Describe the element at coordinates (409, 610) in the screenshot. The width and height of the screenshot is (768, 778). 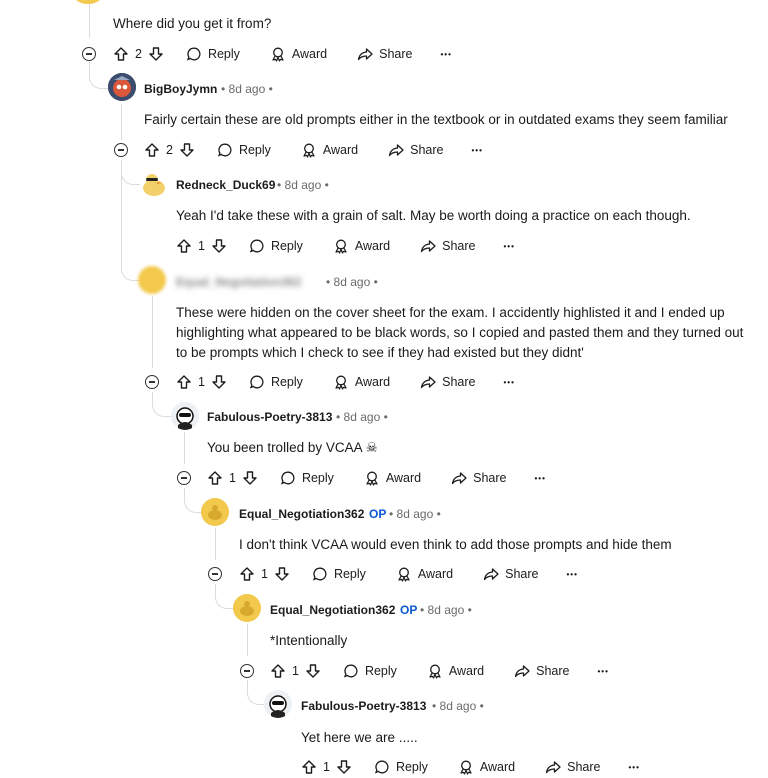
I see `op-badge: OP` at that location.